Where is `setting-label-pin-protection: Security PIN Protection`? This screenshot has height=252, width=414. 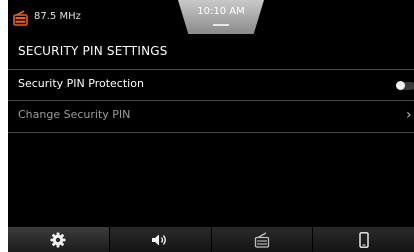
setting-label-pin-protection: Security PIN Protection is located at coordinates (81, 83).